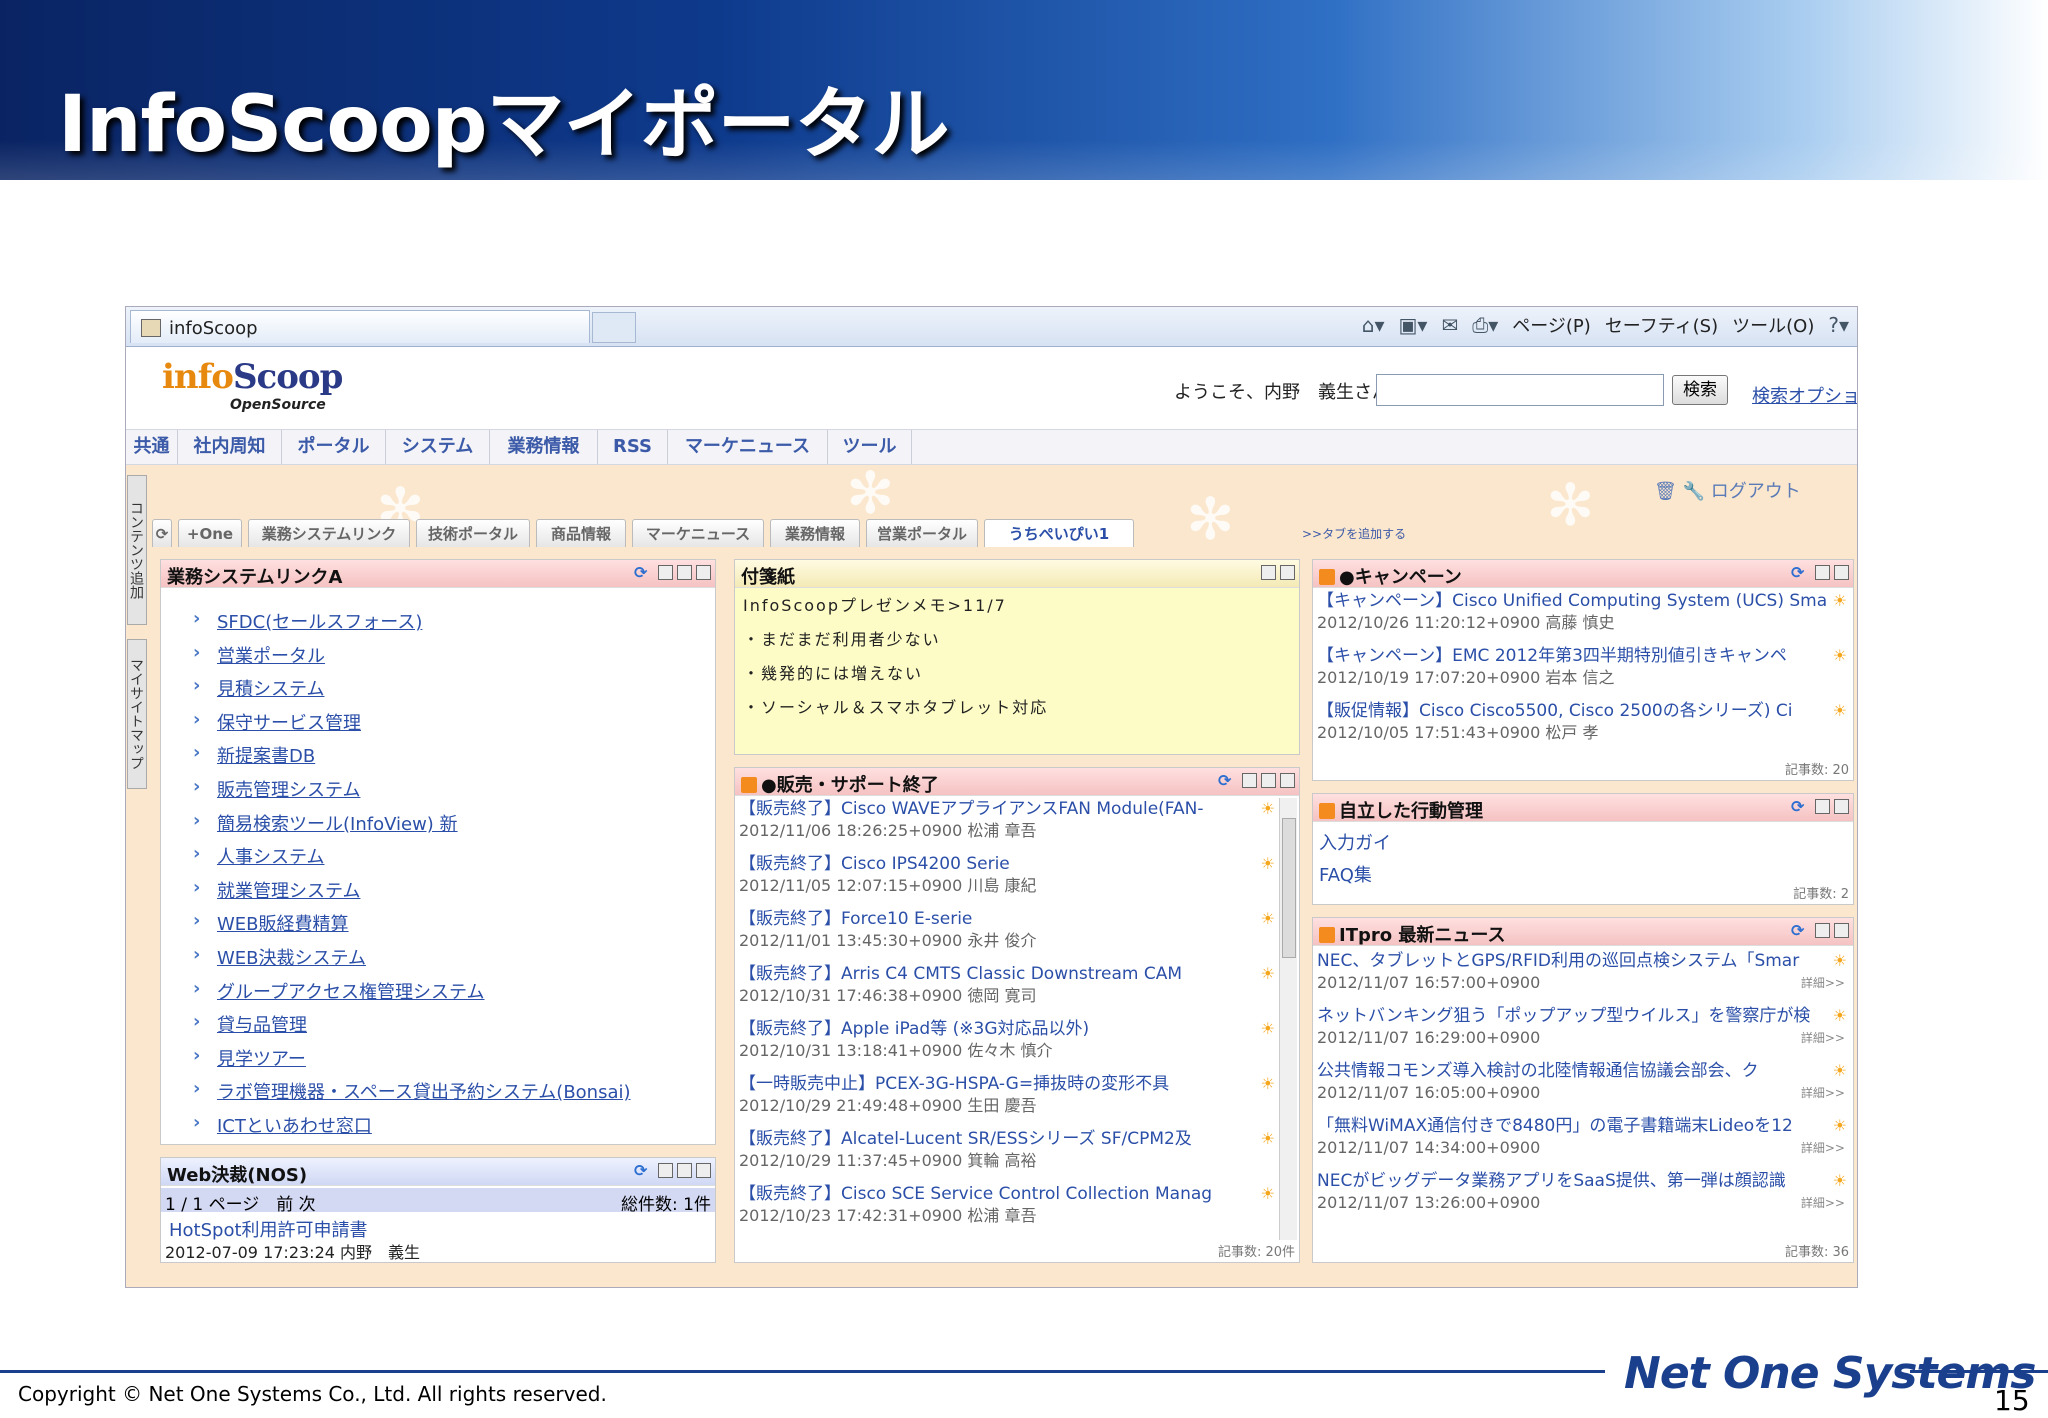 This screenshot has height=1418, width=2048. What do you see at coordinates (162, 533) in the screenshot?
I see `refresh-tabs-icon: ⟳` at bounding box center [162, 533].